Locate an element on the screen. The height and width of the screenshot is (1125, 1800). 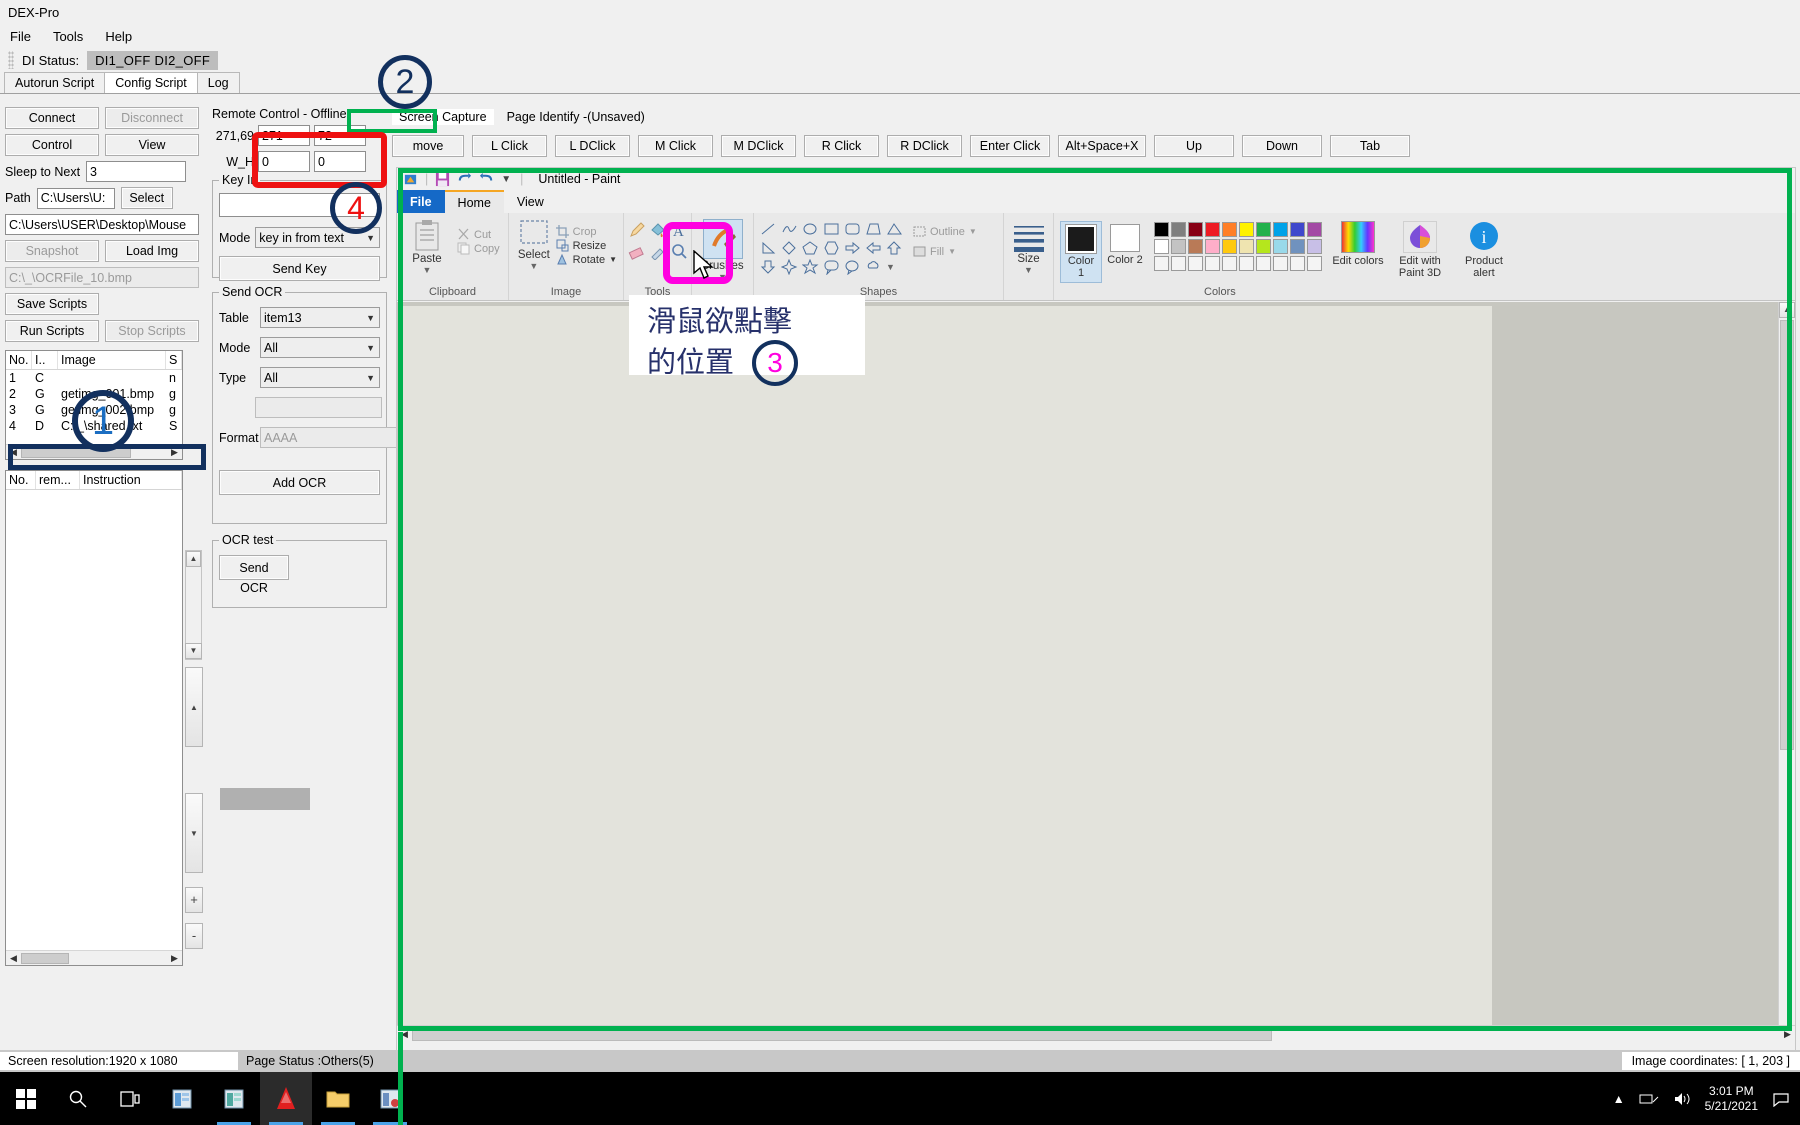
five-point-star-icon is located at coordinates (810, 267).